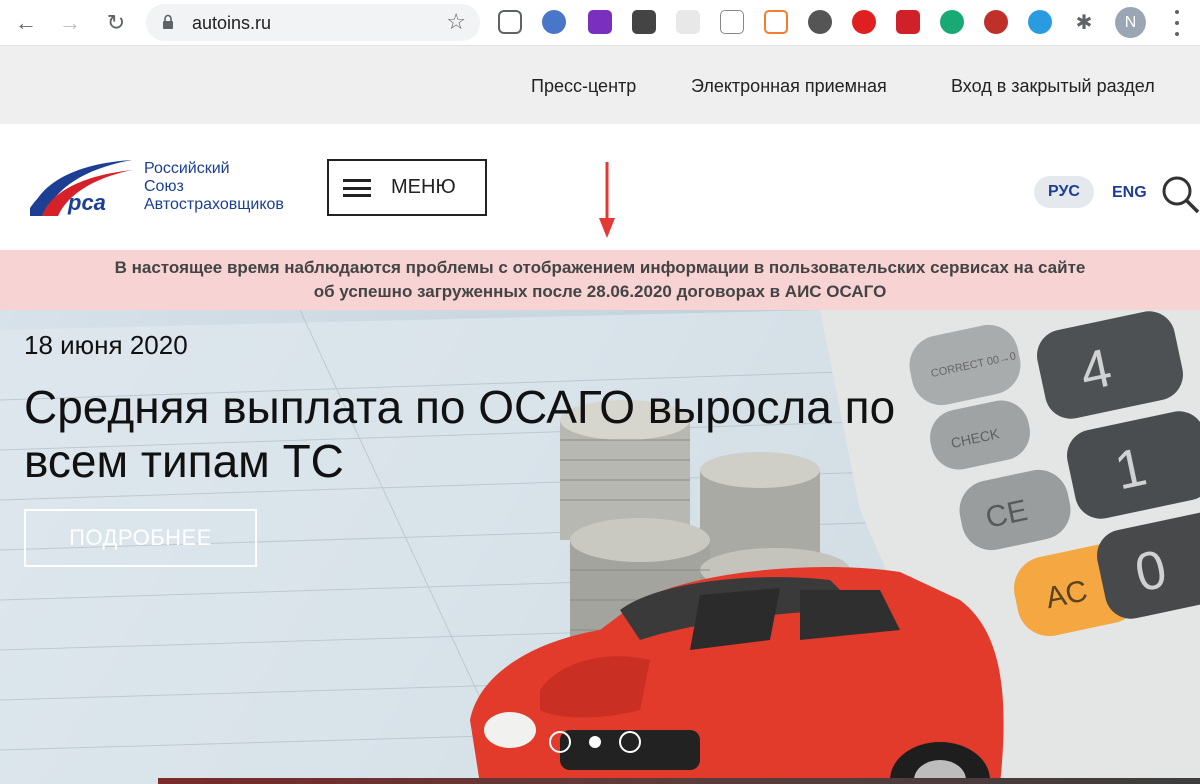 The width and height of the screenshot is (1200, 784). I want to click on cloud-extension-icon, so click(1040, 22).